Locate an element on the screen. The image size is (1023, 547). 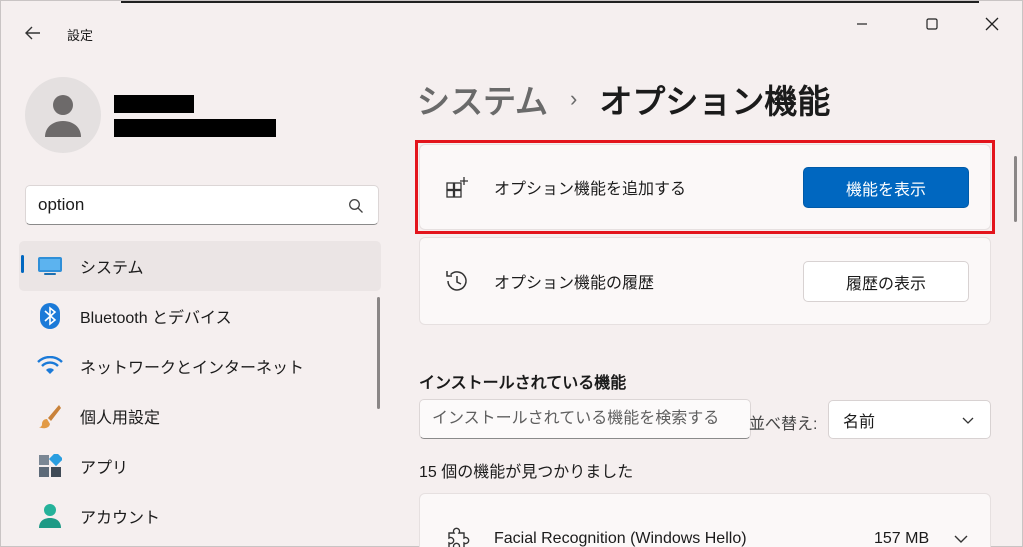
close-icon is located at coordinates (992, 24).